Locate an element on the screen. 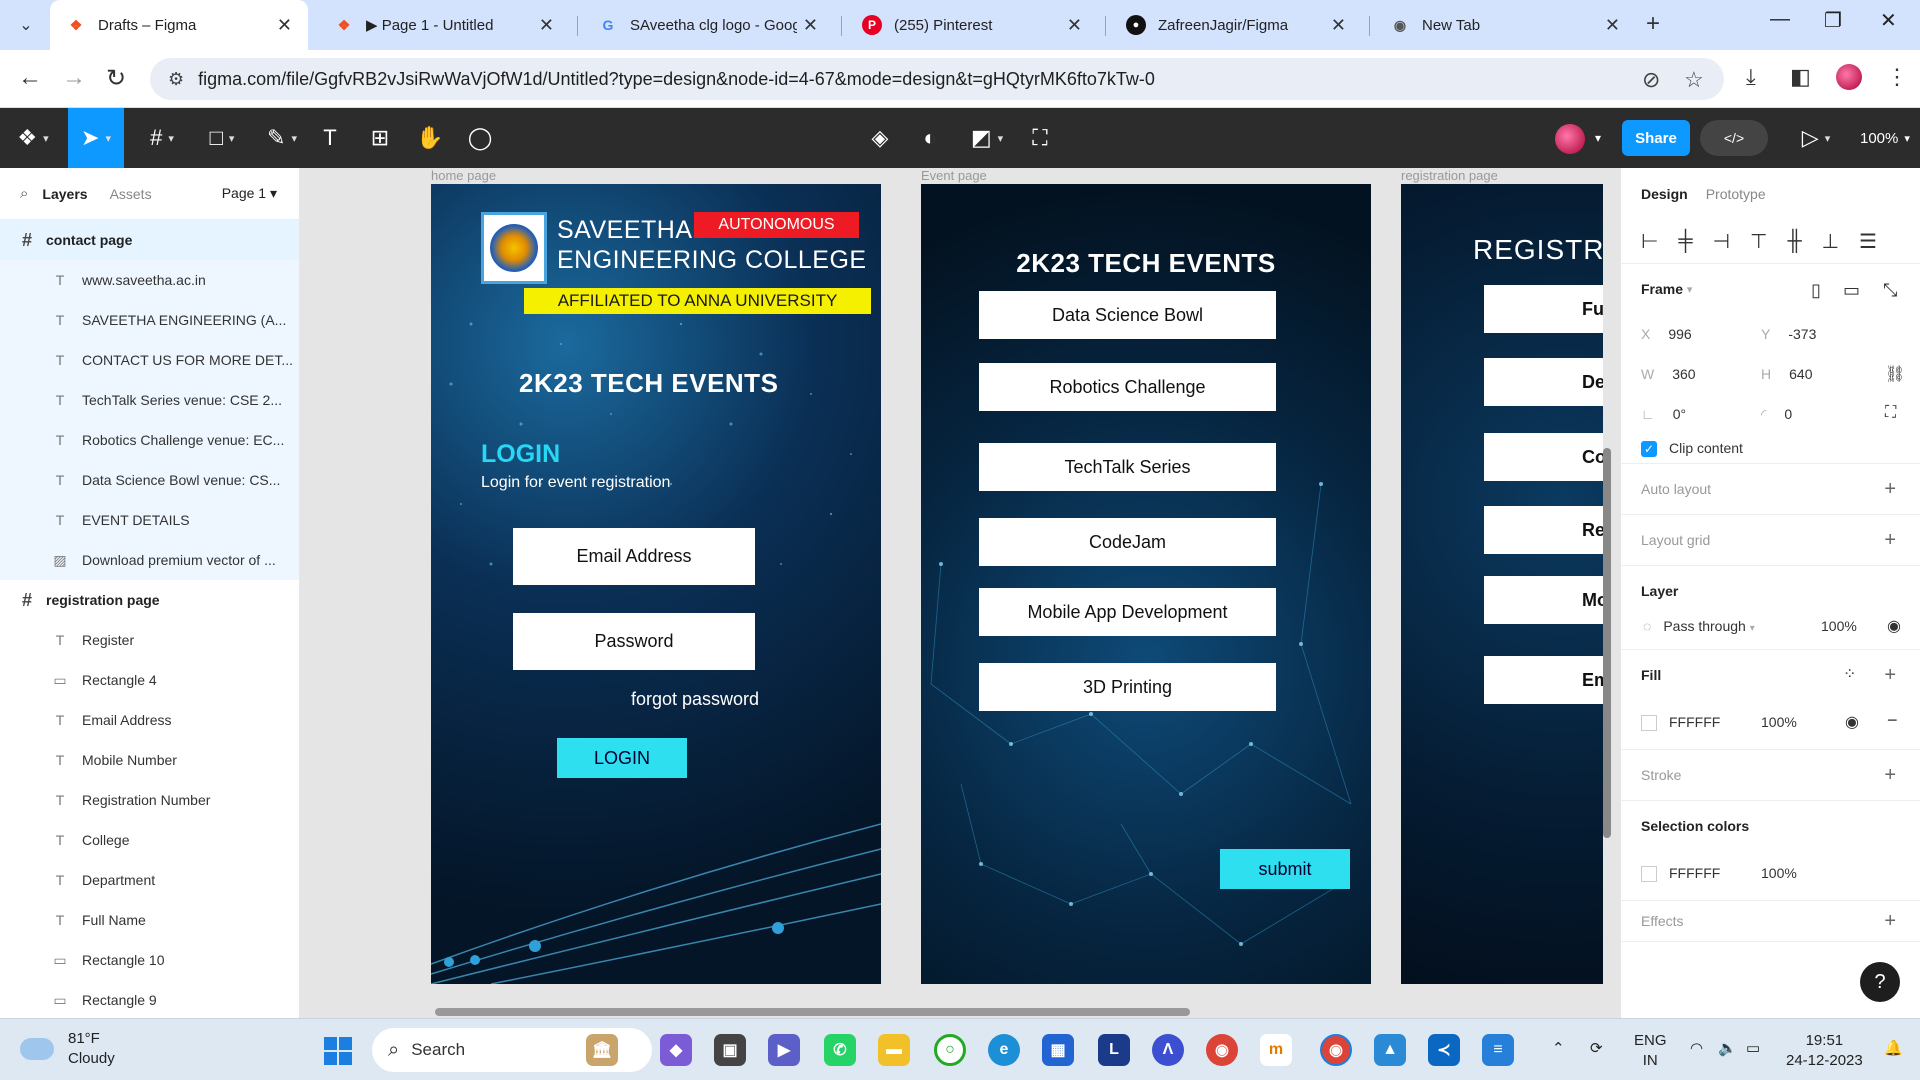  event-option: 3D Printing is located at coordinates (1127, 687).